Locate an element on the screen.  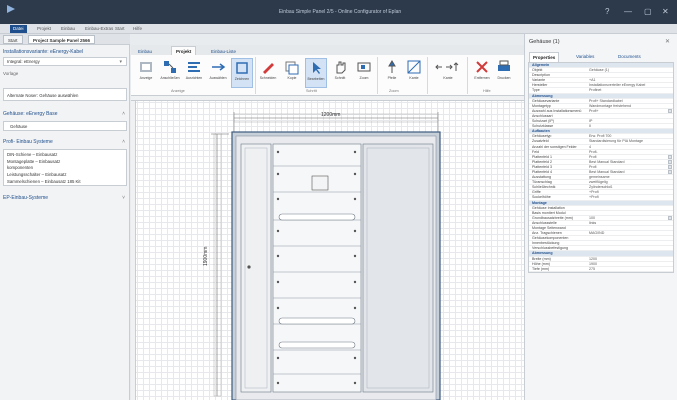
cabinet-value: Gehäuse is located at coordinates (19, 126).